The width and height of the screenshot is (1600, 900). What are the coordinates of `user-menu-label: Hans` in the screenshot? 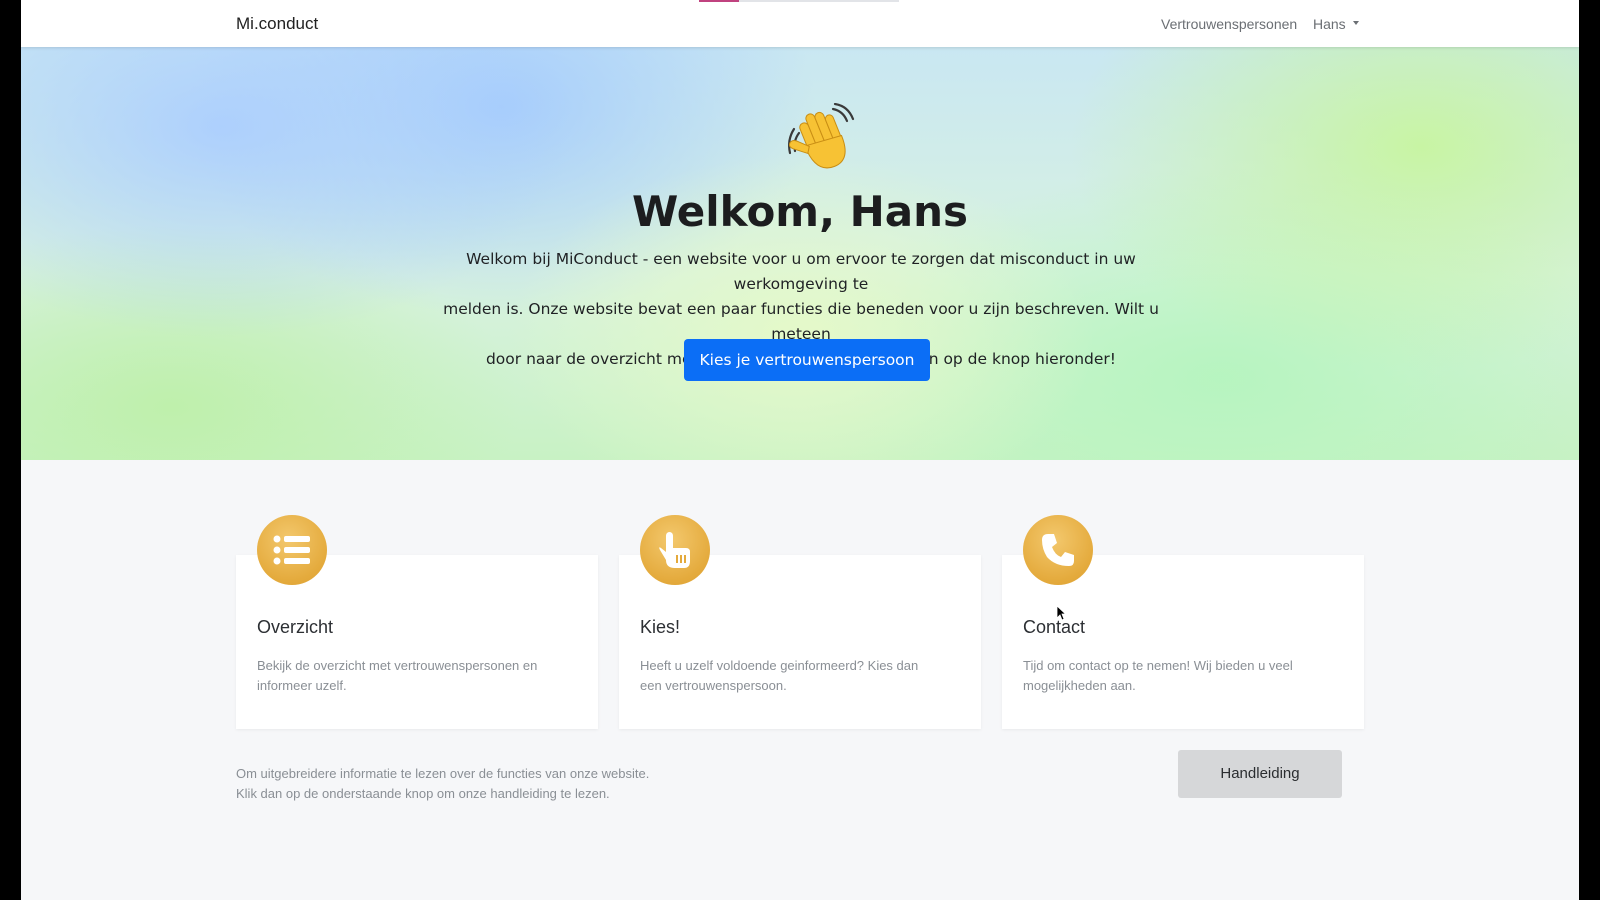 It's located at (1329, 24).